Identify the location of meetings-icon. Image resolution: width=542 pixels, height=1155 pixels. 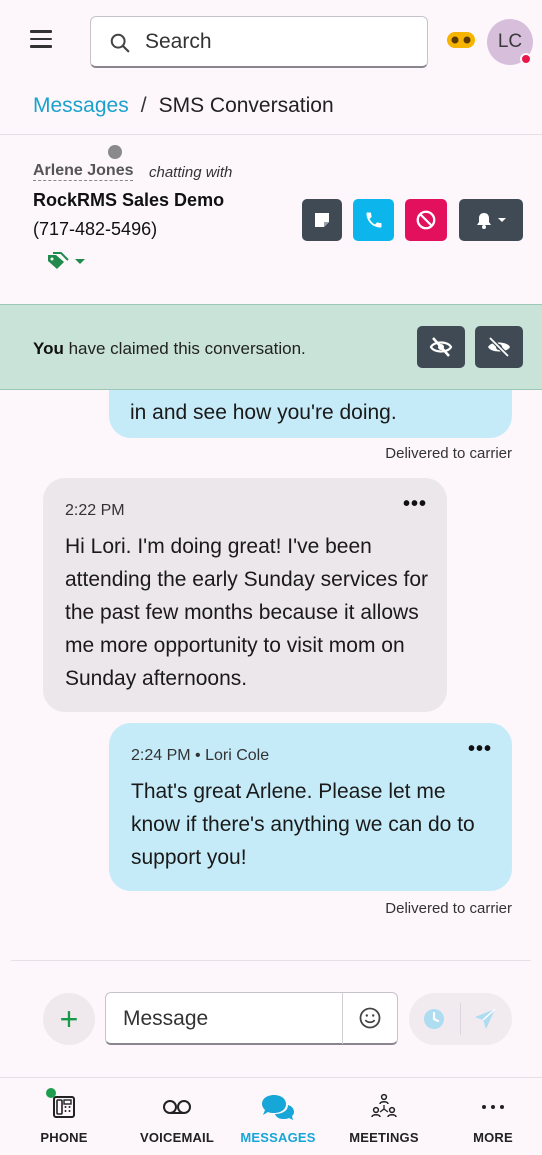
(384, 1107).